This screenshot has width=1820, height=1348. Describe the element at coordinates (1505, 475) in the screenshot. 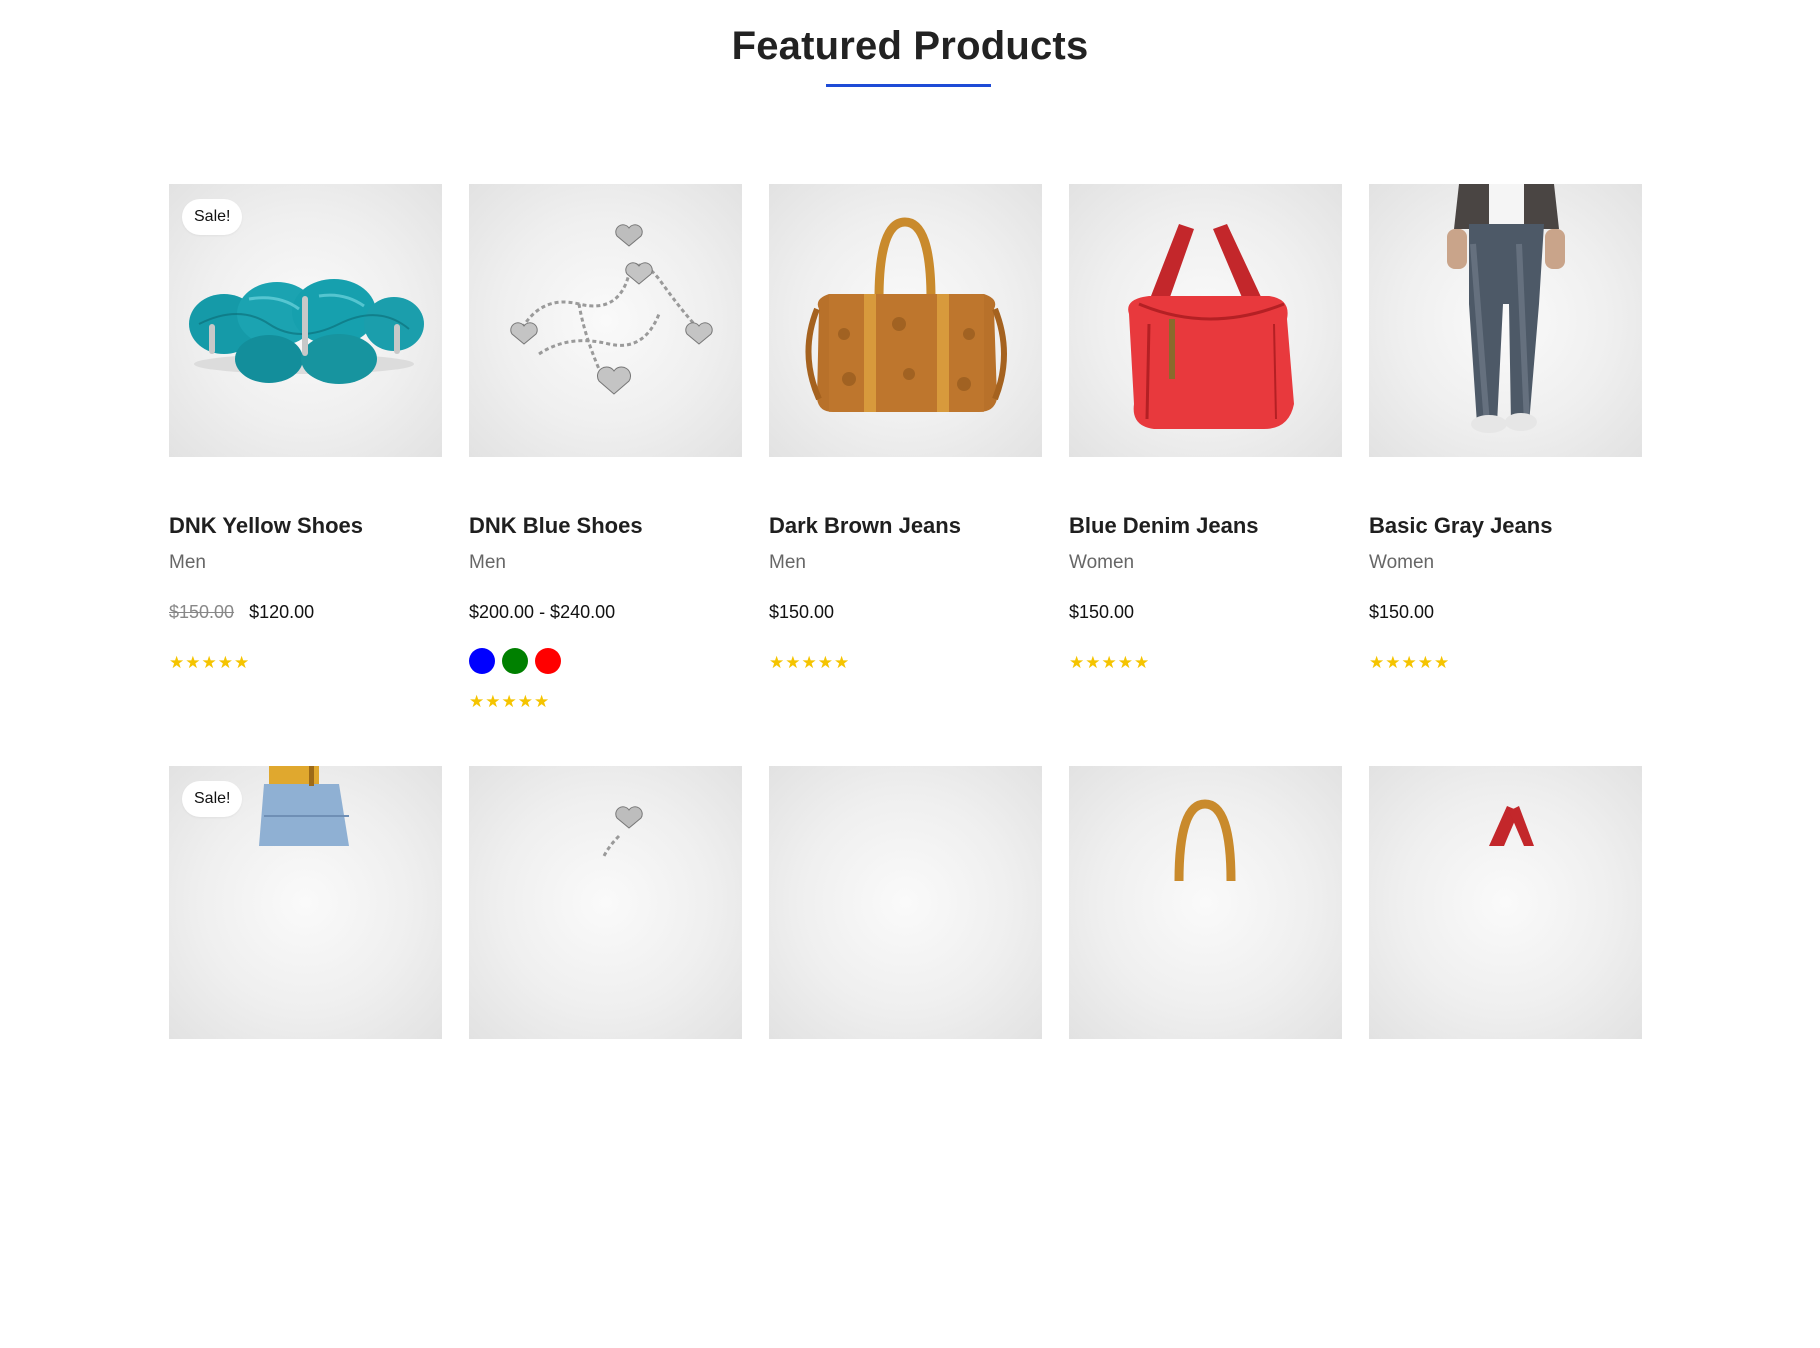

I see `product-card: Basic Gray Jeans Women $150.00 ★★★★★` at that location.